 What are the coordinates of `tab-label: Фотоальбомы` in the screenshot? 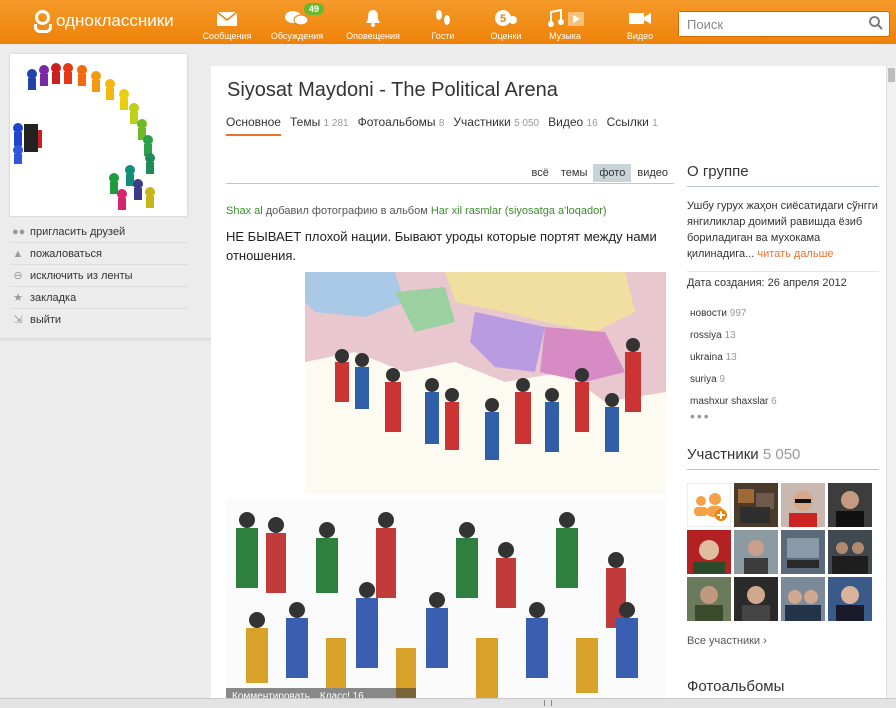 It's located at (396, 122).